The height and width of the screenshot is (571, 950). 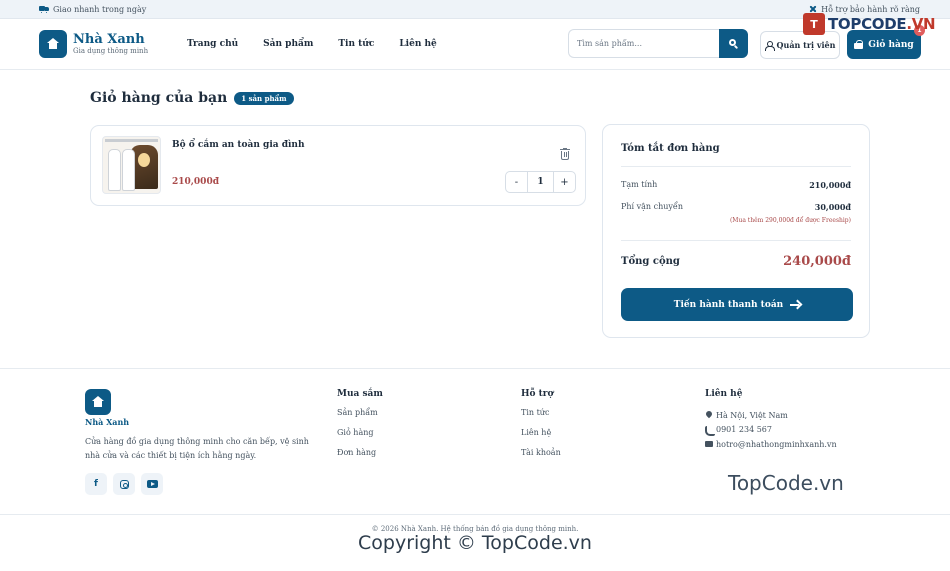 I want to click on social-links: f, so click(x=124, y=484).